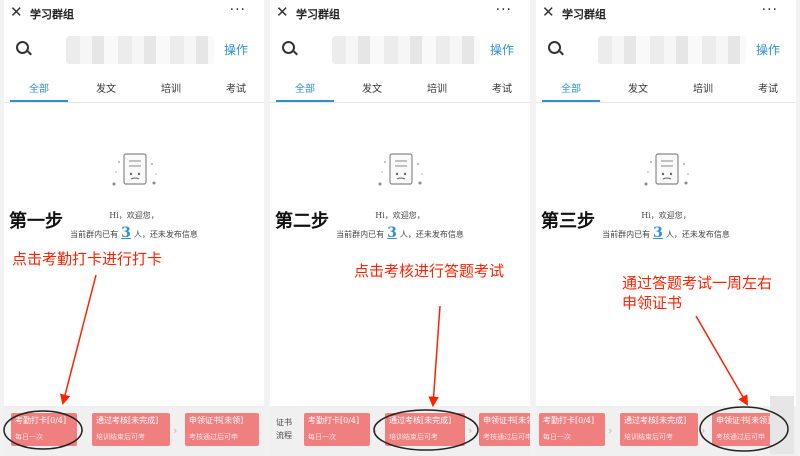 This screenshot has width=800, height=456. Describe the element at coordinates (697, 293) in the screenshot. I see `annotation-text: 通过答题考试一周左右申领证书` at that location.